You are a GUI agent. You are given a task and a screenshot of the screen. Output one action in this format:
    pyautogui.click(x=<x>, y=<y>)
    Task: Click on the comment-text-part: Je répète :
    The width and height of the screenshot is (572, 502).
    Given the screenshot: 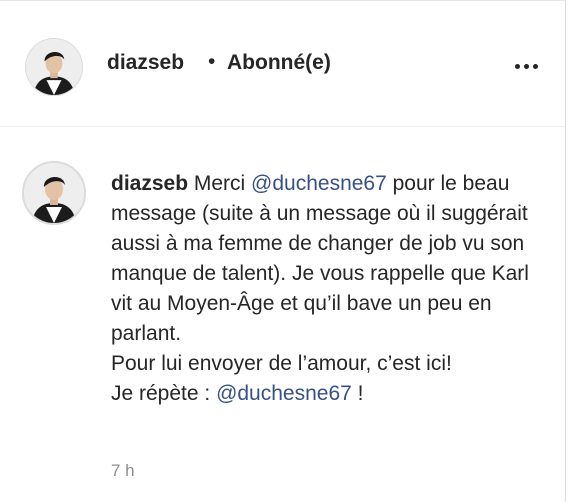 What is the action you would take?
    pyautogui.click(x=164, y=393)
    